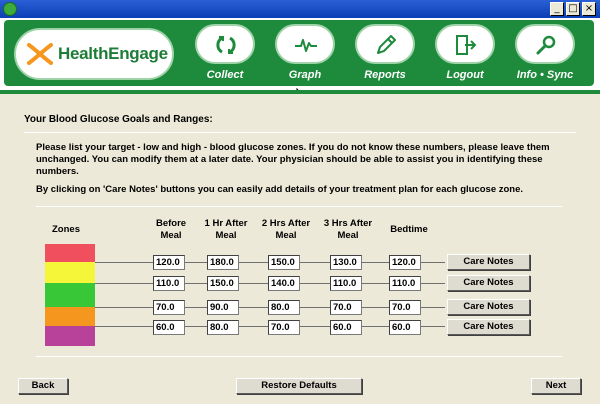  I want to click on zone-band-very-low, so click(70, 336).